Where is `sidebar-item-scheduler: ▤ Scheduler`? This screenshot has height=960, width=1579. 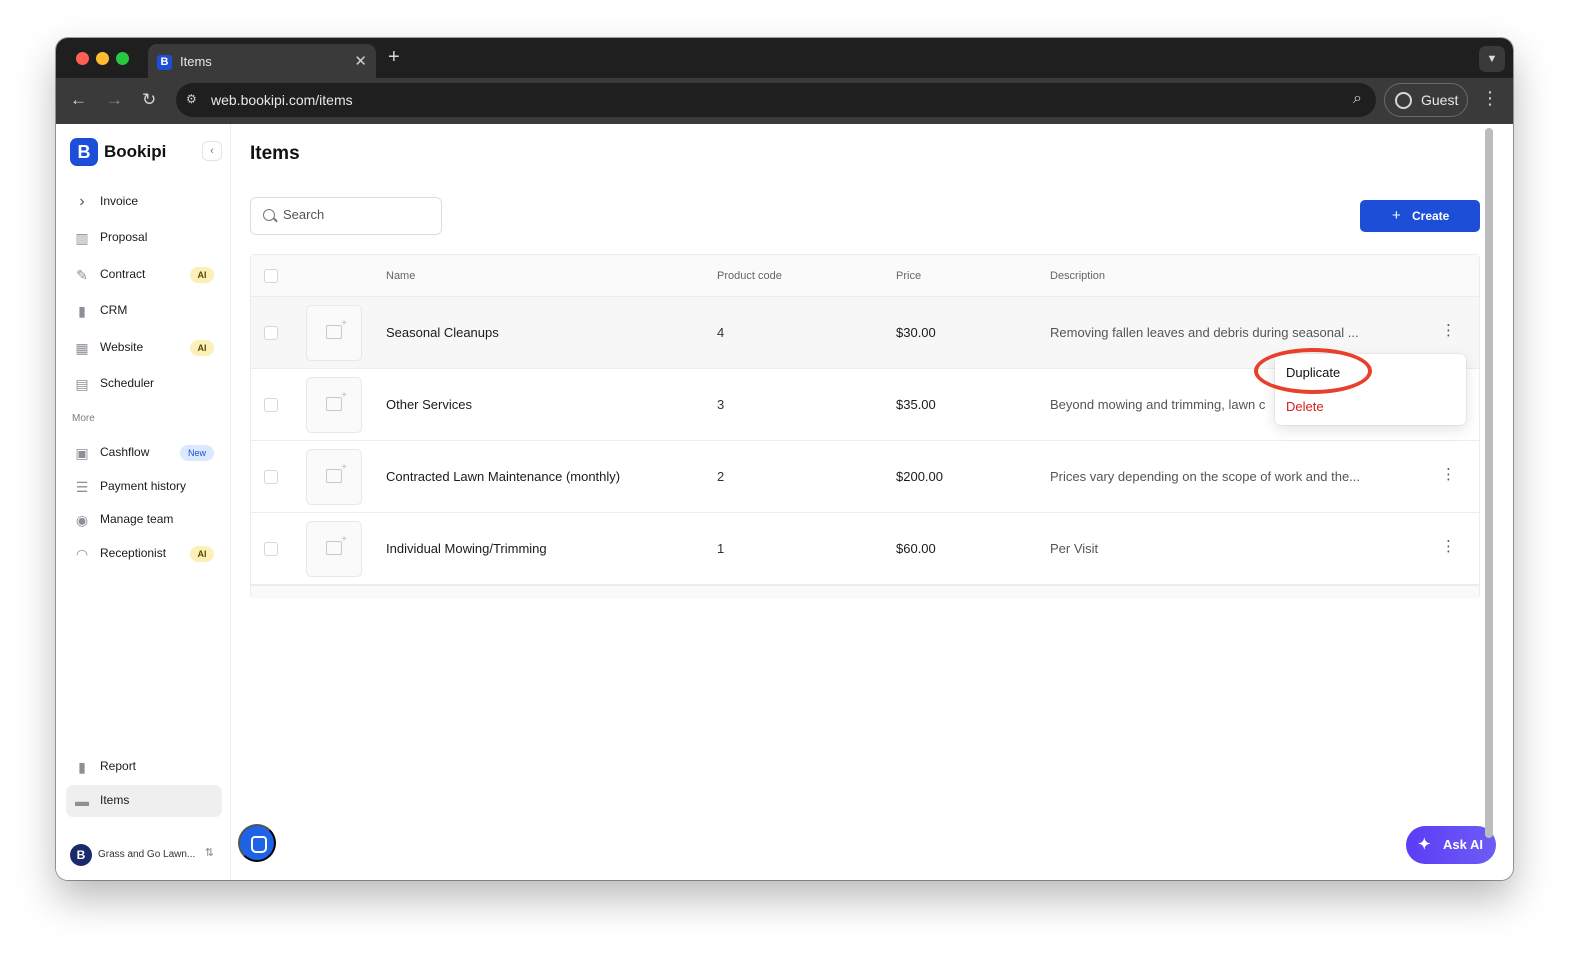
sidebar-item-scheduler: ▤ Scheduler is located at coordinates (144, 384).